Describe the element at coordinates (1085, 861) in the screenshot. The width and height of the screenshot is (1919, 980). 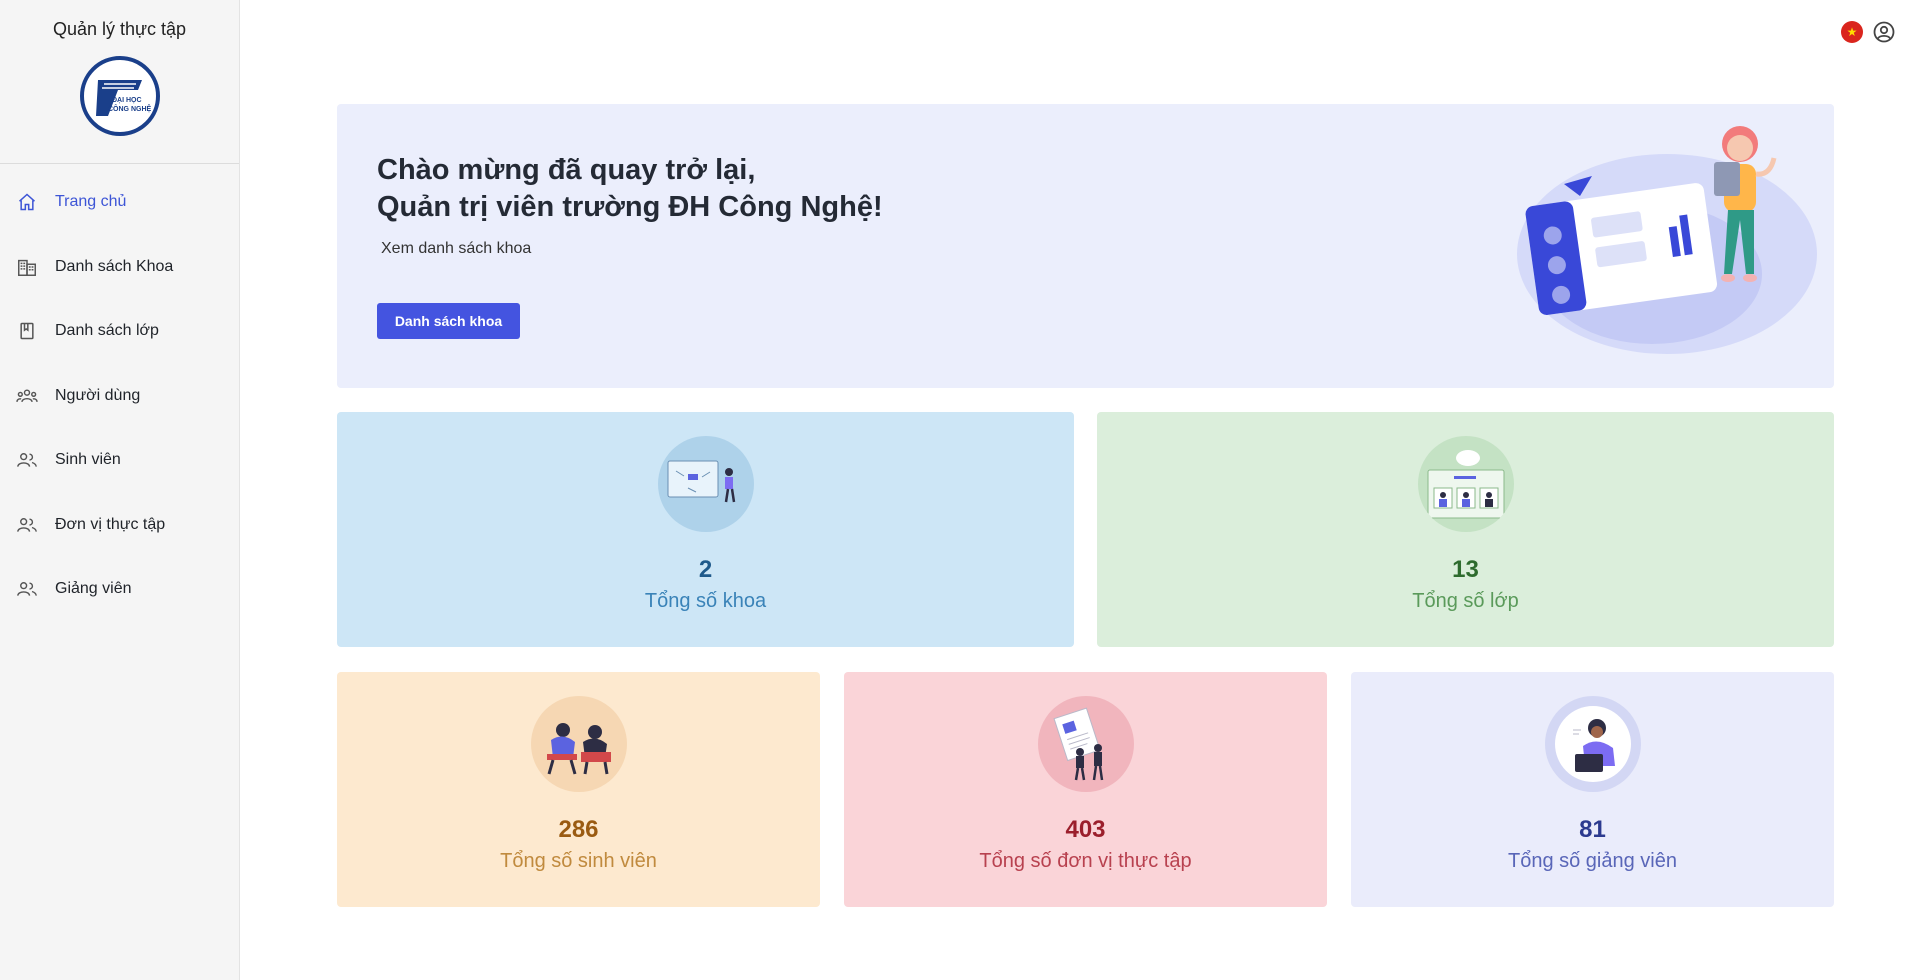
I see `internship-unit-count-label: Tổng số đơn vị thực tập` at that location.